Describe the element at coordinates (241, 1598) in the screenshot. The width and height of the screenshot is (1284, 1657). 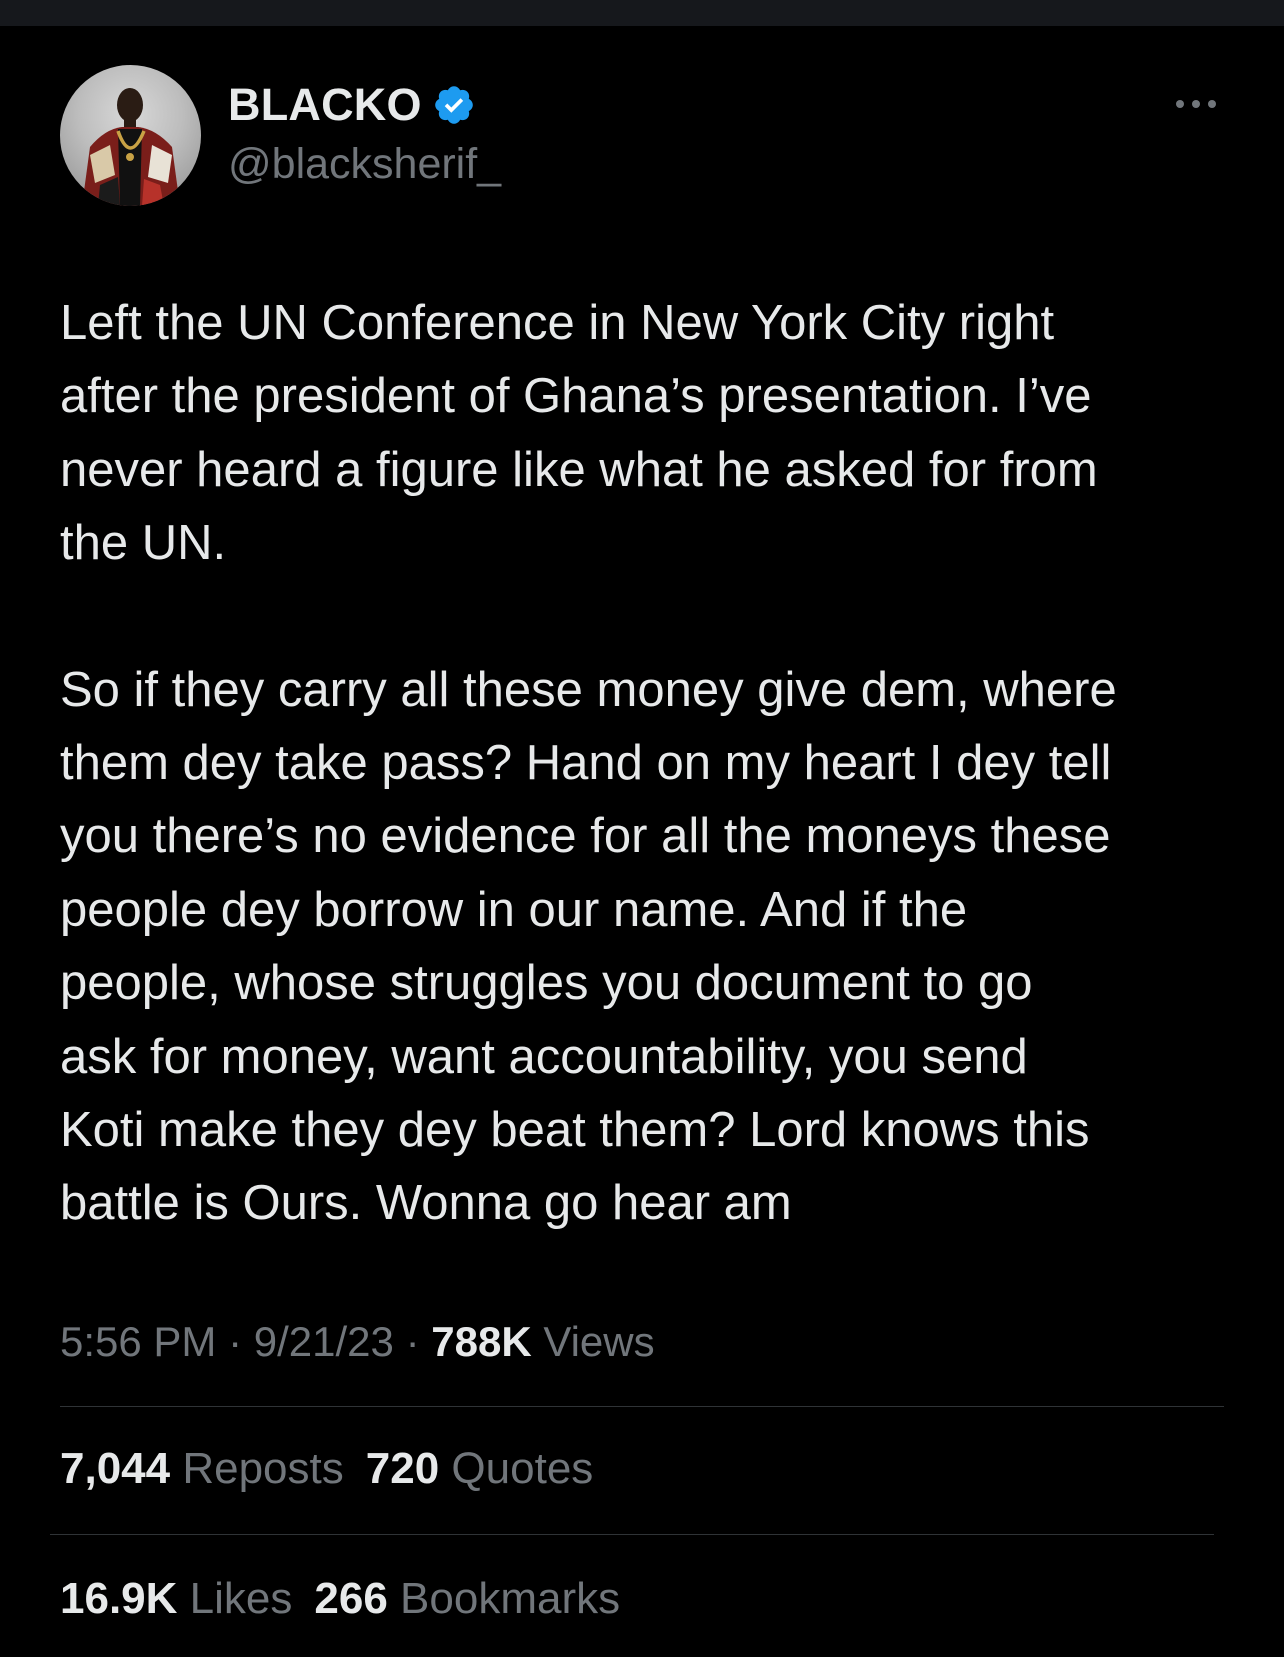
I see `likes-label: Likes` at that location.